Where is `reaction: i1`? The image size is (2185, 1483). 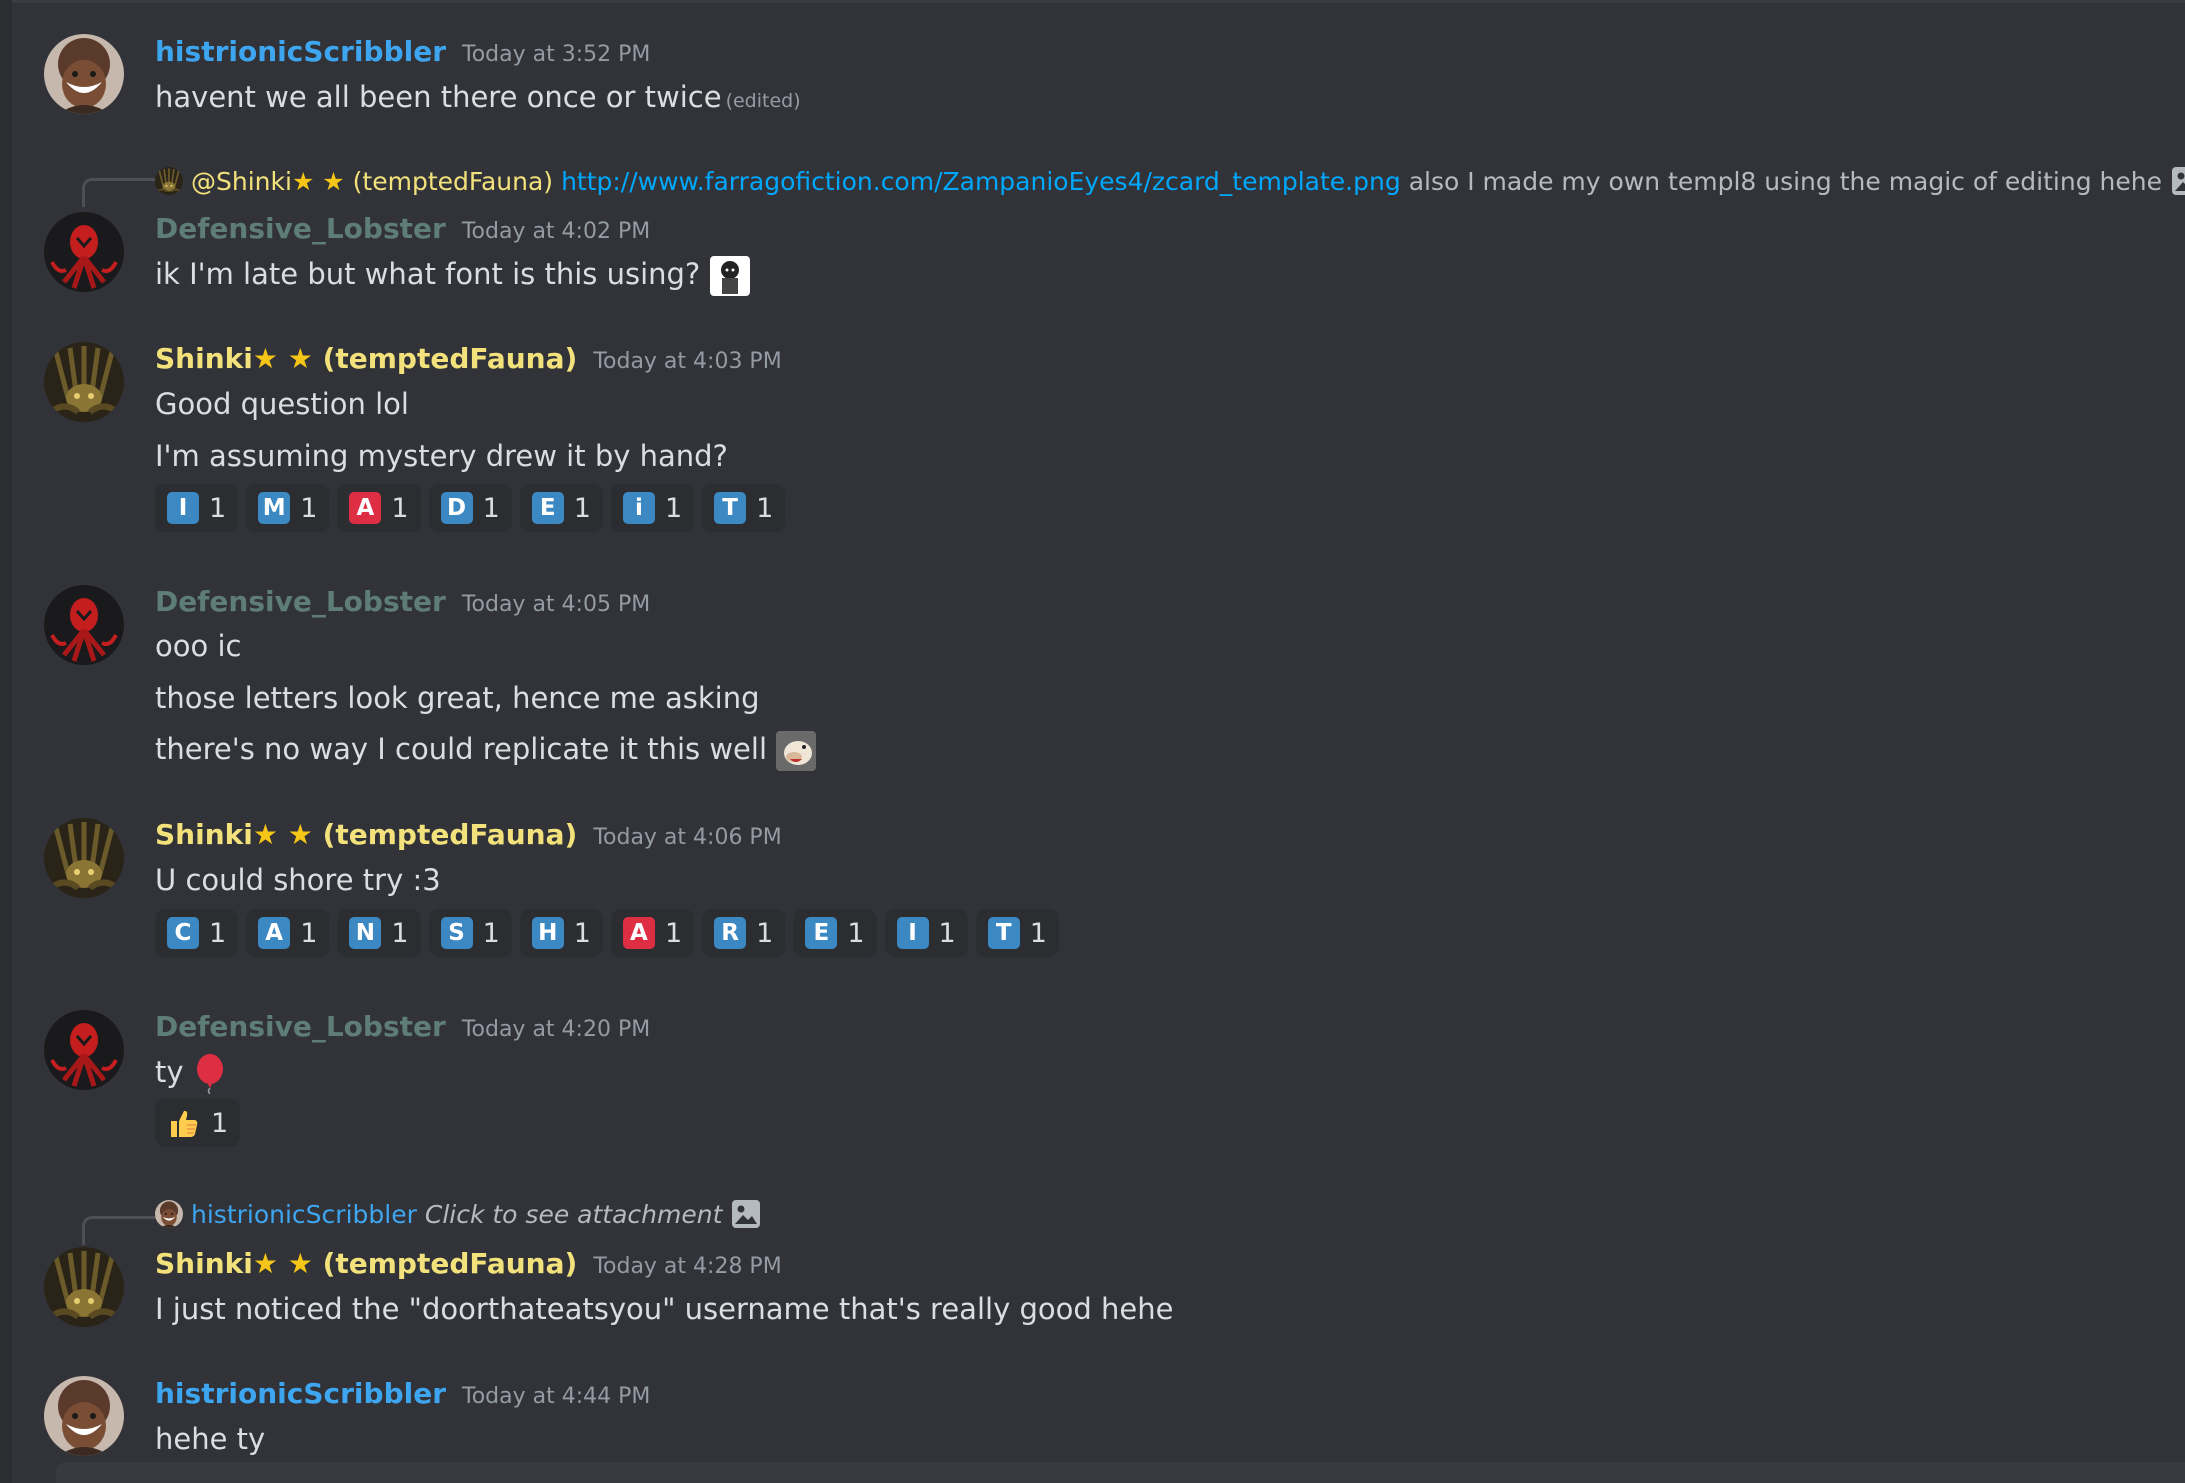
reaction: i1 is located at coordinates (652, 508).